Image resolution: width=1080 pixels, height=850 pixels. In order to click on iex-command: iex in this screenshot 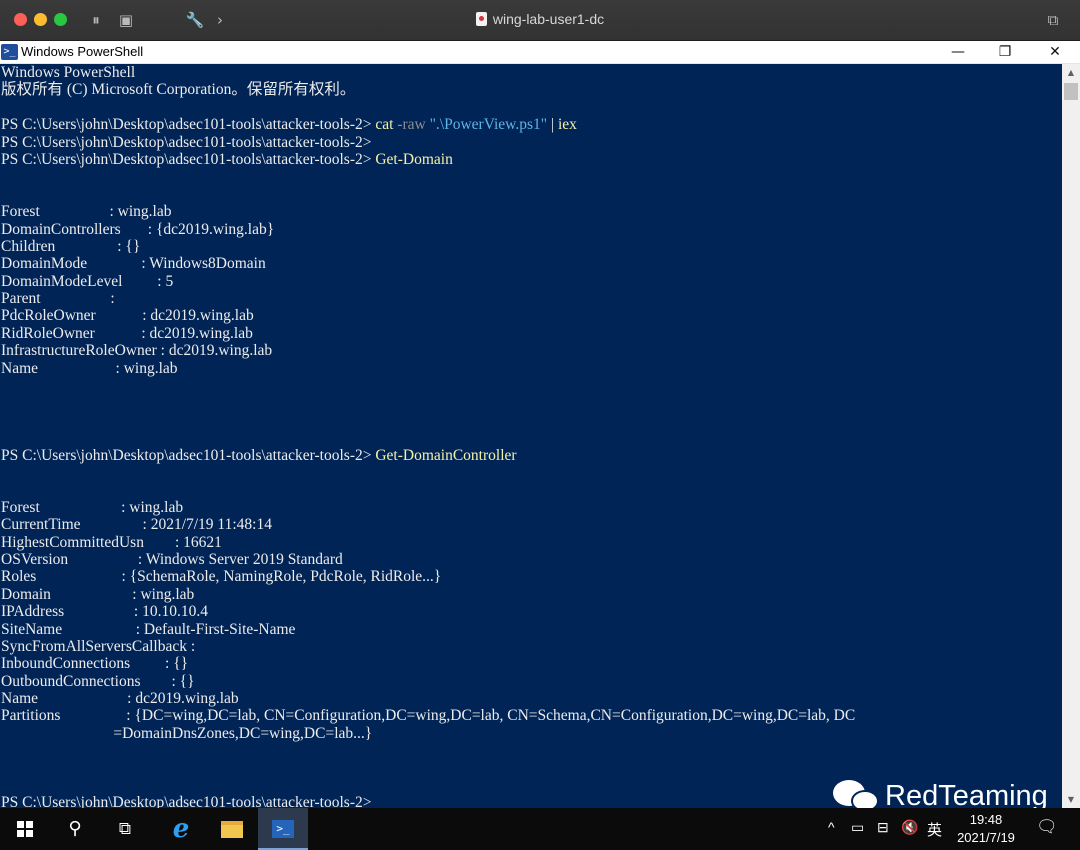, I will do `click(567, 125)`.